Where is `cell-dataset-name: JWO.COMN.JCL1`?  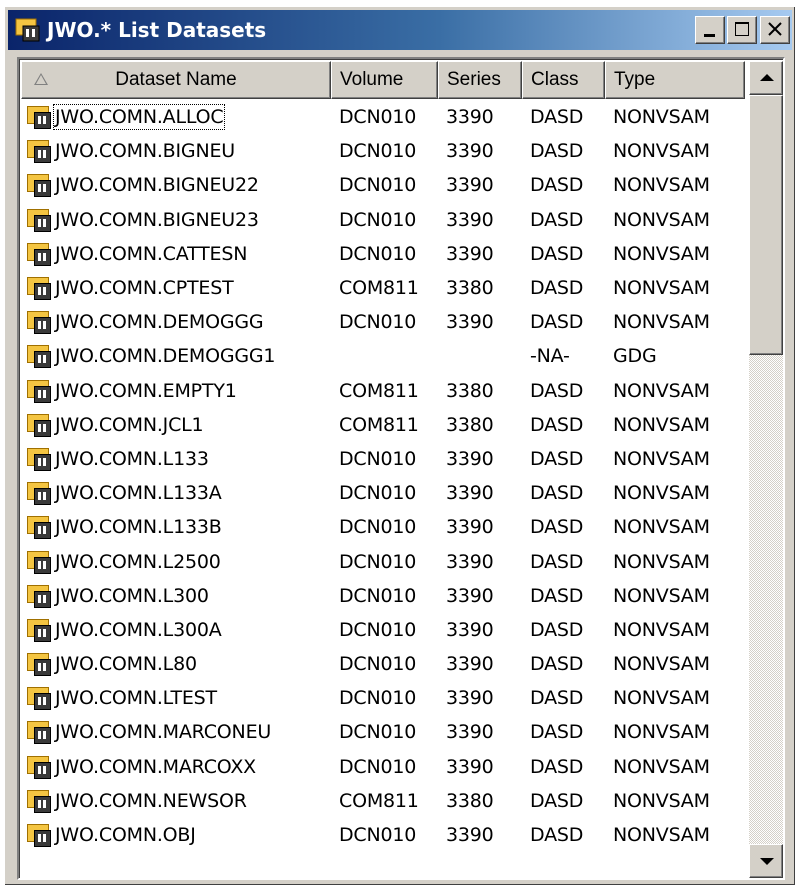 cell-dataset-name: JWO.COMN.JCL1 is located at coordinates (176, 425).